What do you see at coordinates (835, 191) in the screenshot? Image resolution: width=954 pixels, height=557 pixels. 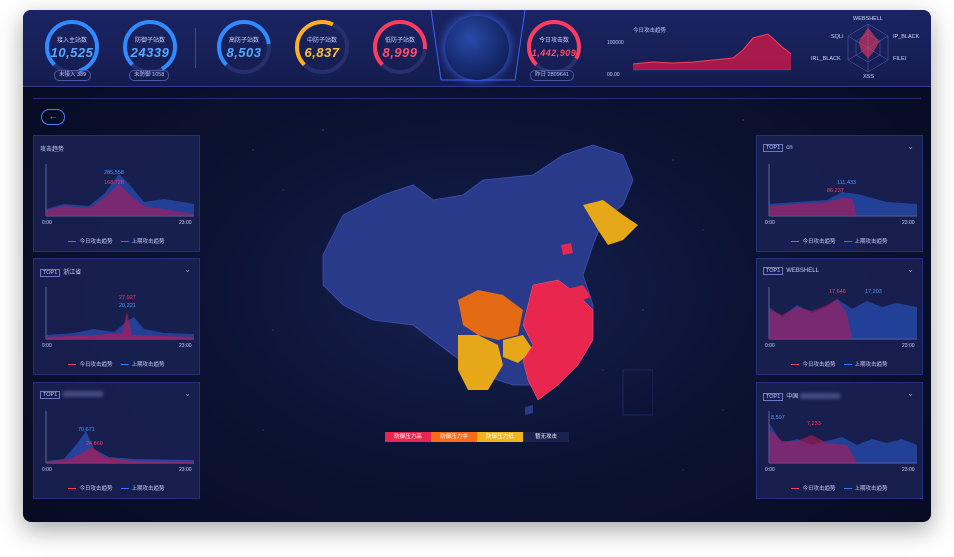 I see `peak-red-label: 86,237` at bounding box center [835, 191].